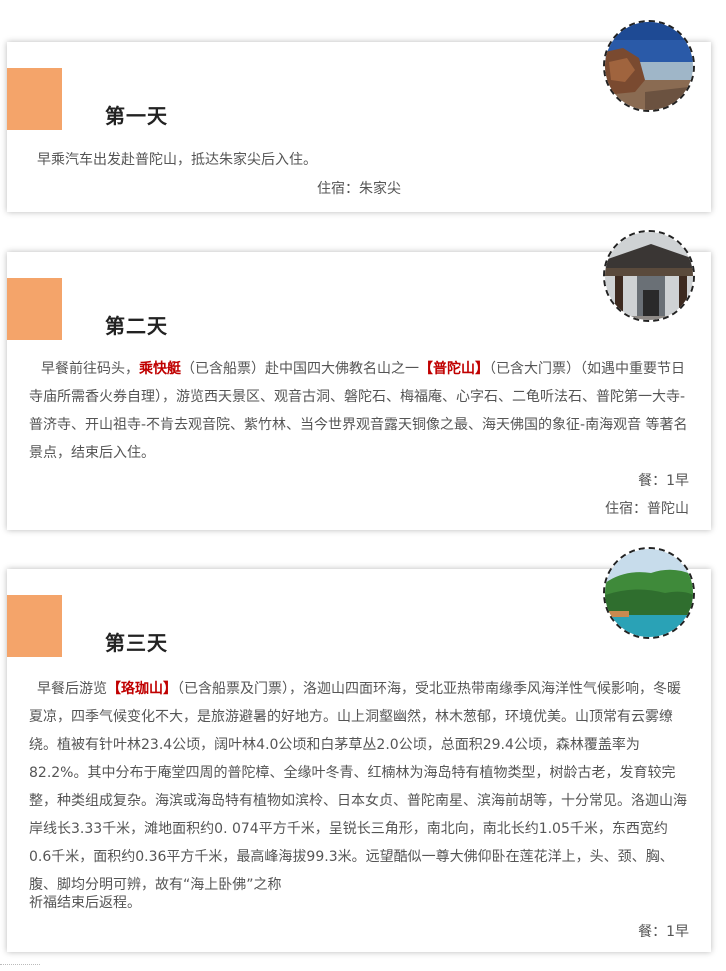  Describe the element at coordinates (649, 66) in the screenshot. I see `rocky-coast-photo` at that location.